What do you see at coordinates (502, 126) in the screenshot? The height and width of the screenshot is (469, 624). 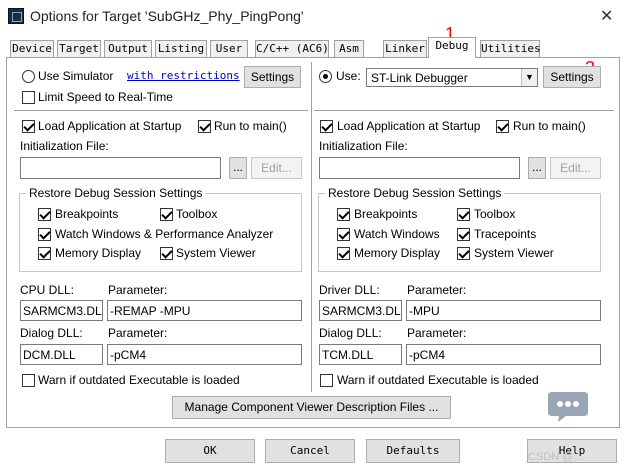 I see `right-run-main-checkbox` at bounding box center [502, 126].